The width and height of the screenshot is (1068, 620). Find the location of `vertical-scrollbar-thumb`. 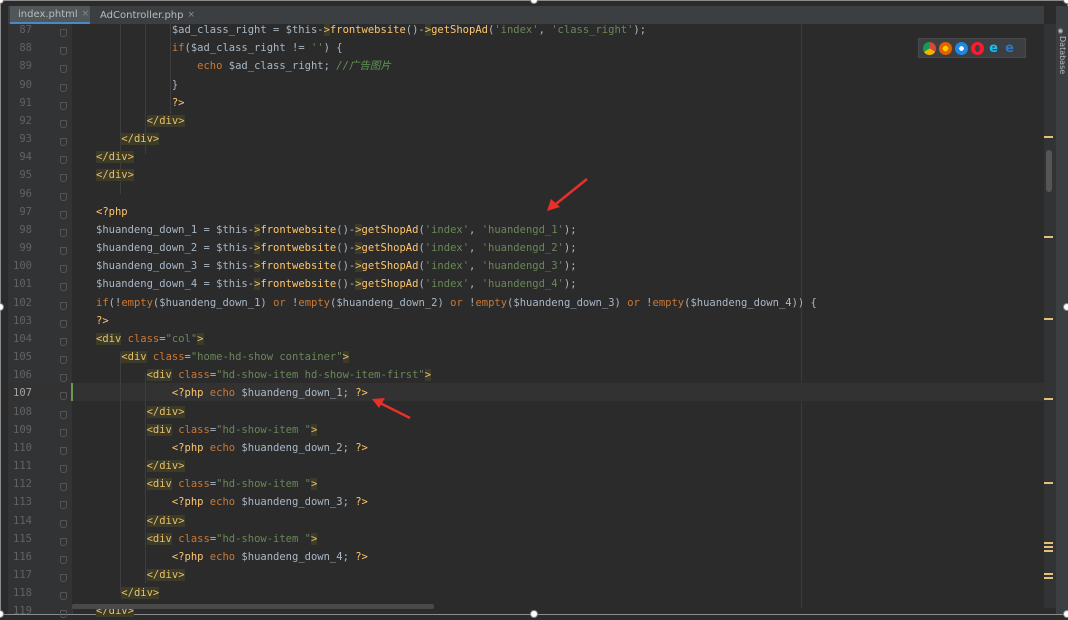

vertical-scrollbar-thumb is located at coordinates (1049, 171).